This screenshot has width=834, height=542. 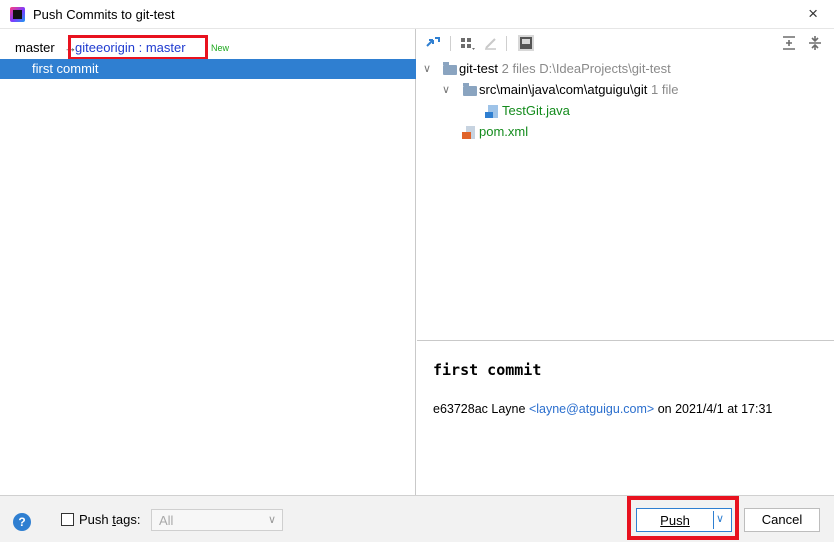 What do you see at coordinates (109, 519) in the screenshot?
I see `push-tags-label: Push tags:` at bounding box center [109, 519].